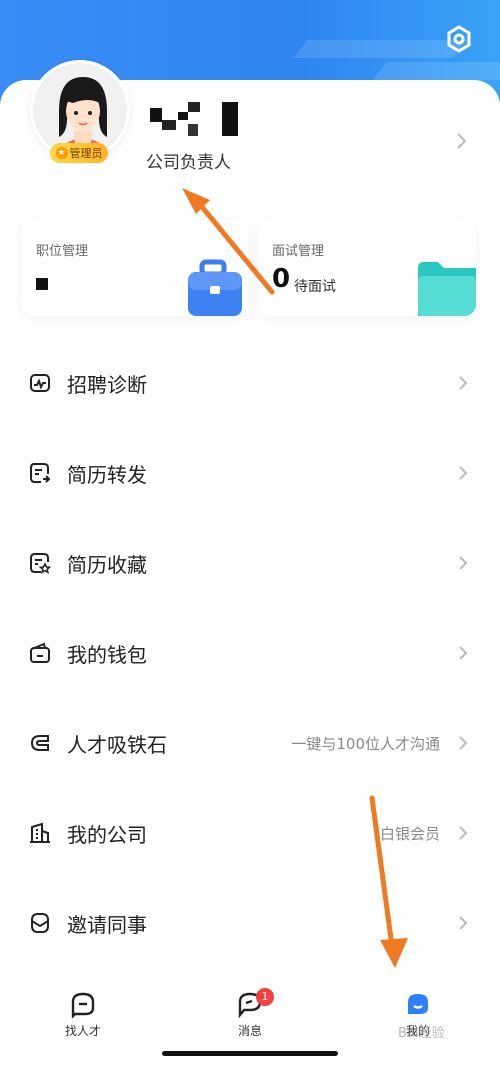 The width and height of the screenshot is (500, 1065). What do you see at coordinates (459, 39) in the screenshot?
I see `settings-gear-icon` at bounding box center [459, 39].